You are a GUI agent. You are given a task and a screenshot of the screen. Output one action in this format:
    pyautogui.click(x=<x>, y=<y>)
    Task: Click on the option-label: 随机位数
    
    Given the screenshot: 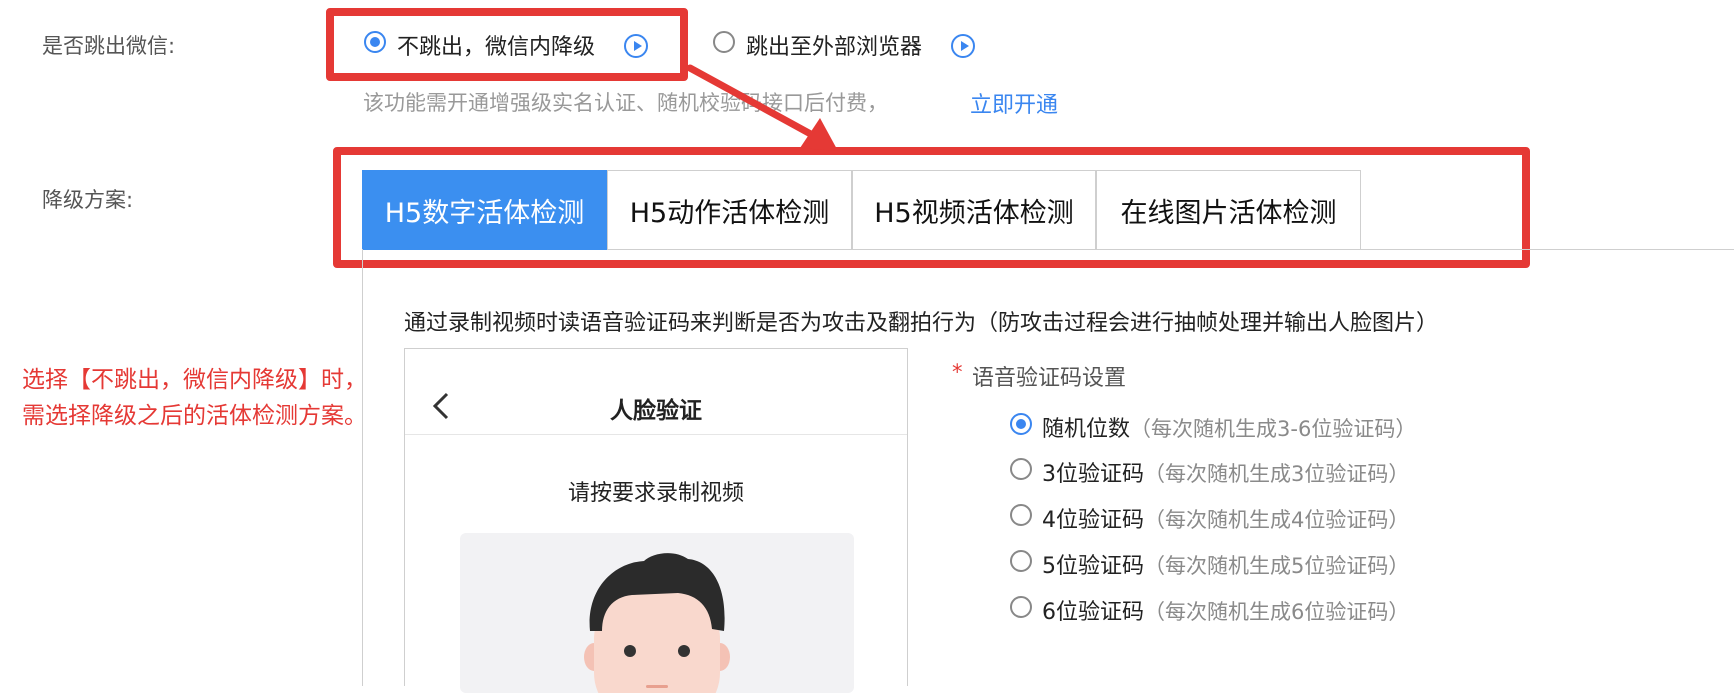 What is the action you would take?
    pyautogui.click(x=1086, y=429)
    